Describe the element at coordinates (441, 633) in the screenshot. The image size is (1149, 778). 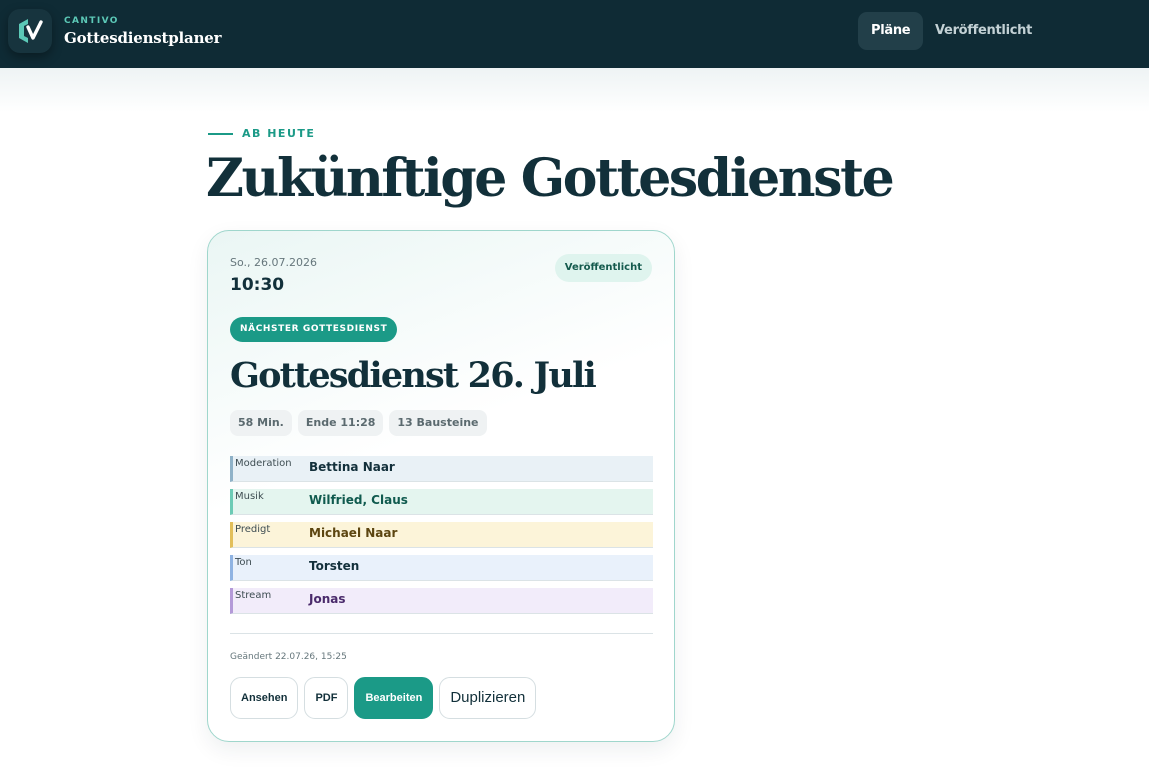
I see `card-divider` at that location.